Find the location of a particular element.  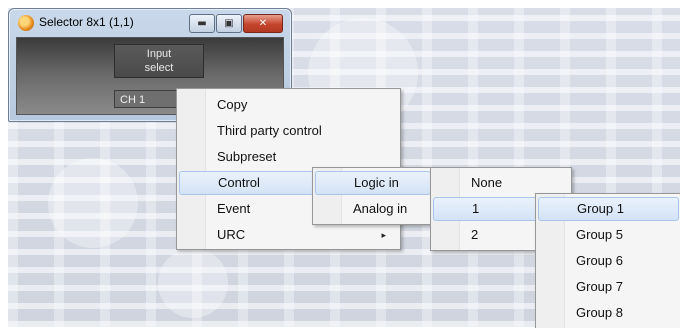

group-submenu: Group 1 Group 5 Group 6 Group 7 Group 8 is located at coordinates (607, 260).